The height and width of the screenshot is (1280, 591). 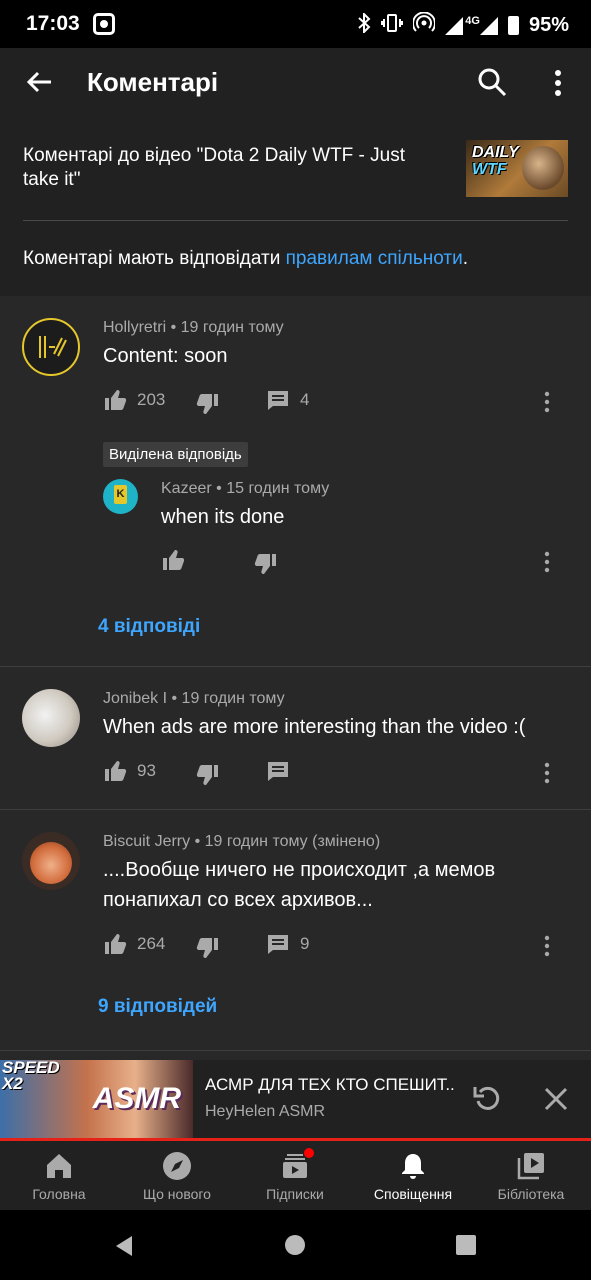 I want to click on recents-nav-icon, so click(x=466, y=1245).